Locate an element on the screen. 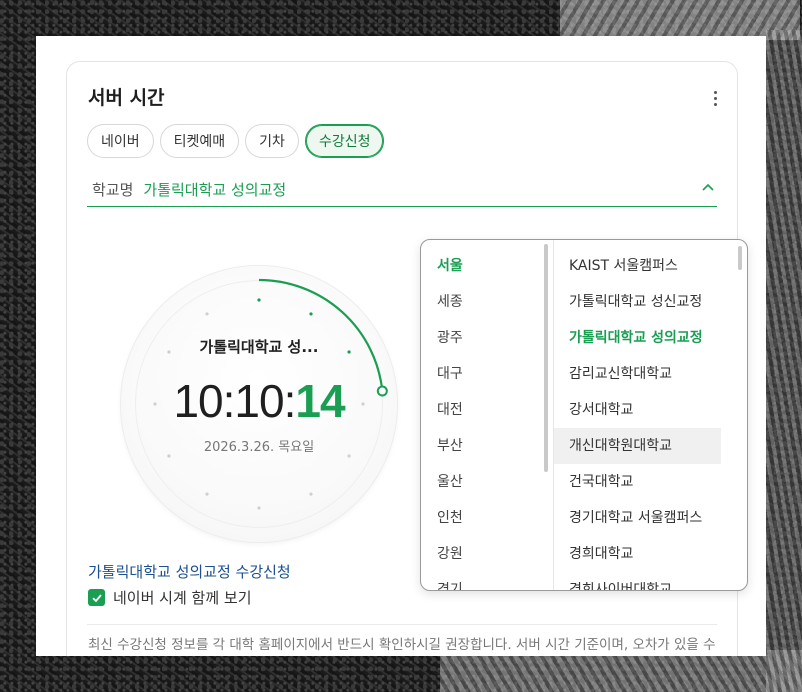 The width and height of the screenshot is (802, 692). school-item: 가톨릭대학교 성신교정 is located at coordinates (637, 302).